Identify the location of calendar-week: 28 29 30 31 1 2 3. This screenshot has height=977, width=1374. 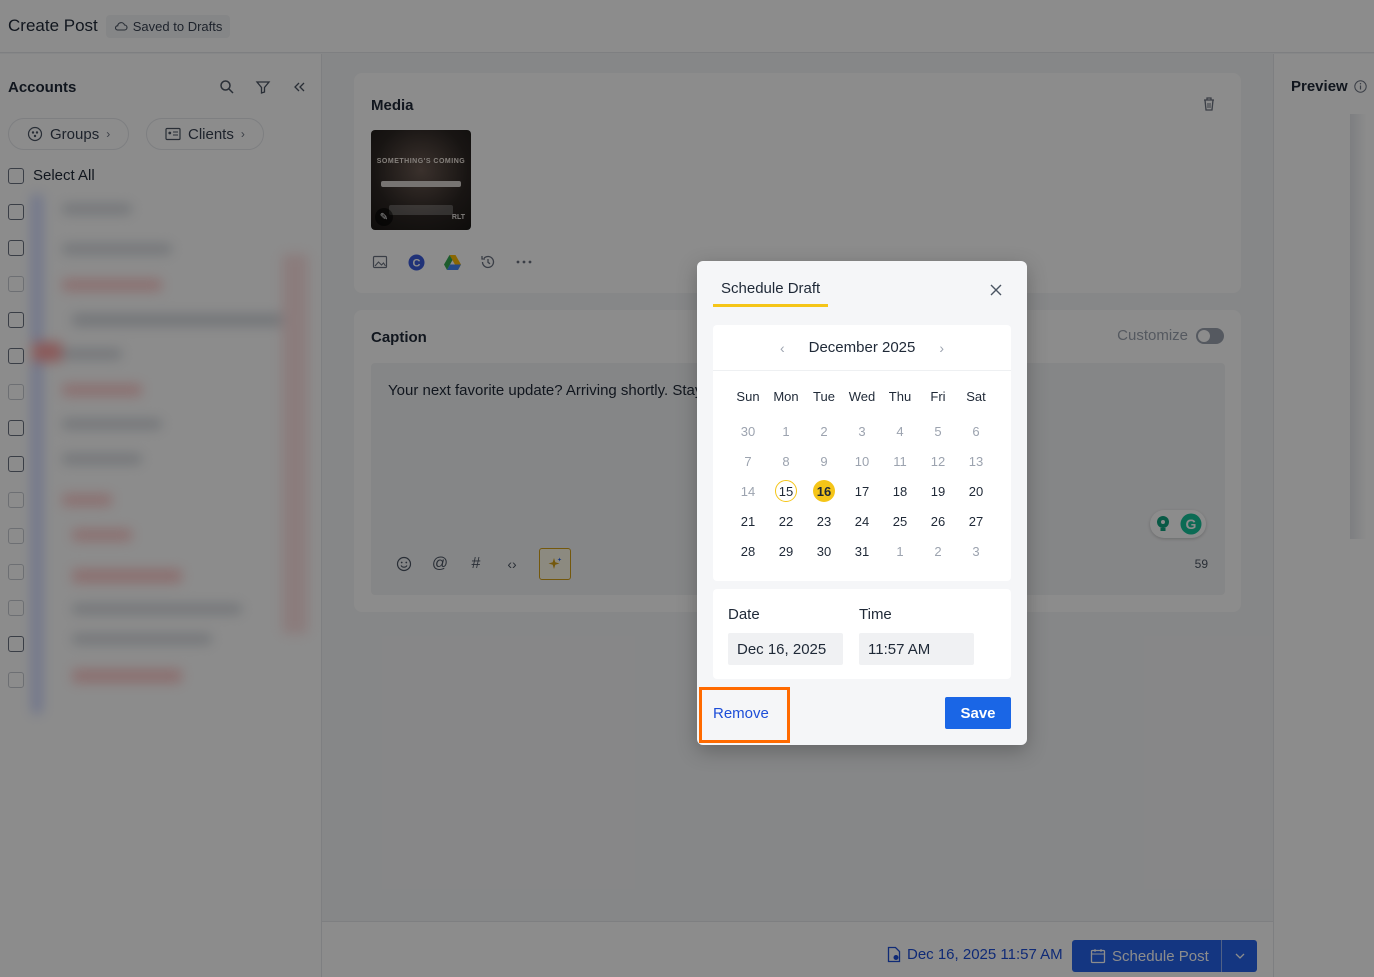
(862, 551).